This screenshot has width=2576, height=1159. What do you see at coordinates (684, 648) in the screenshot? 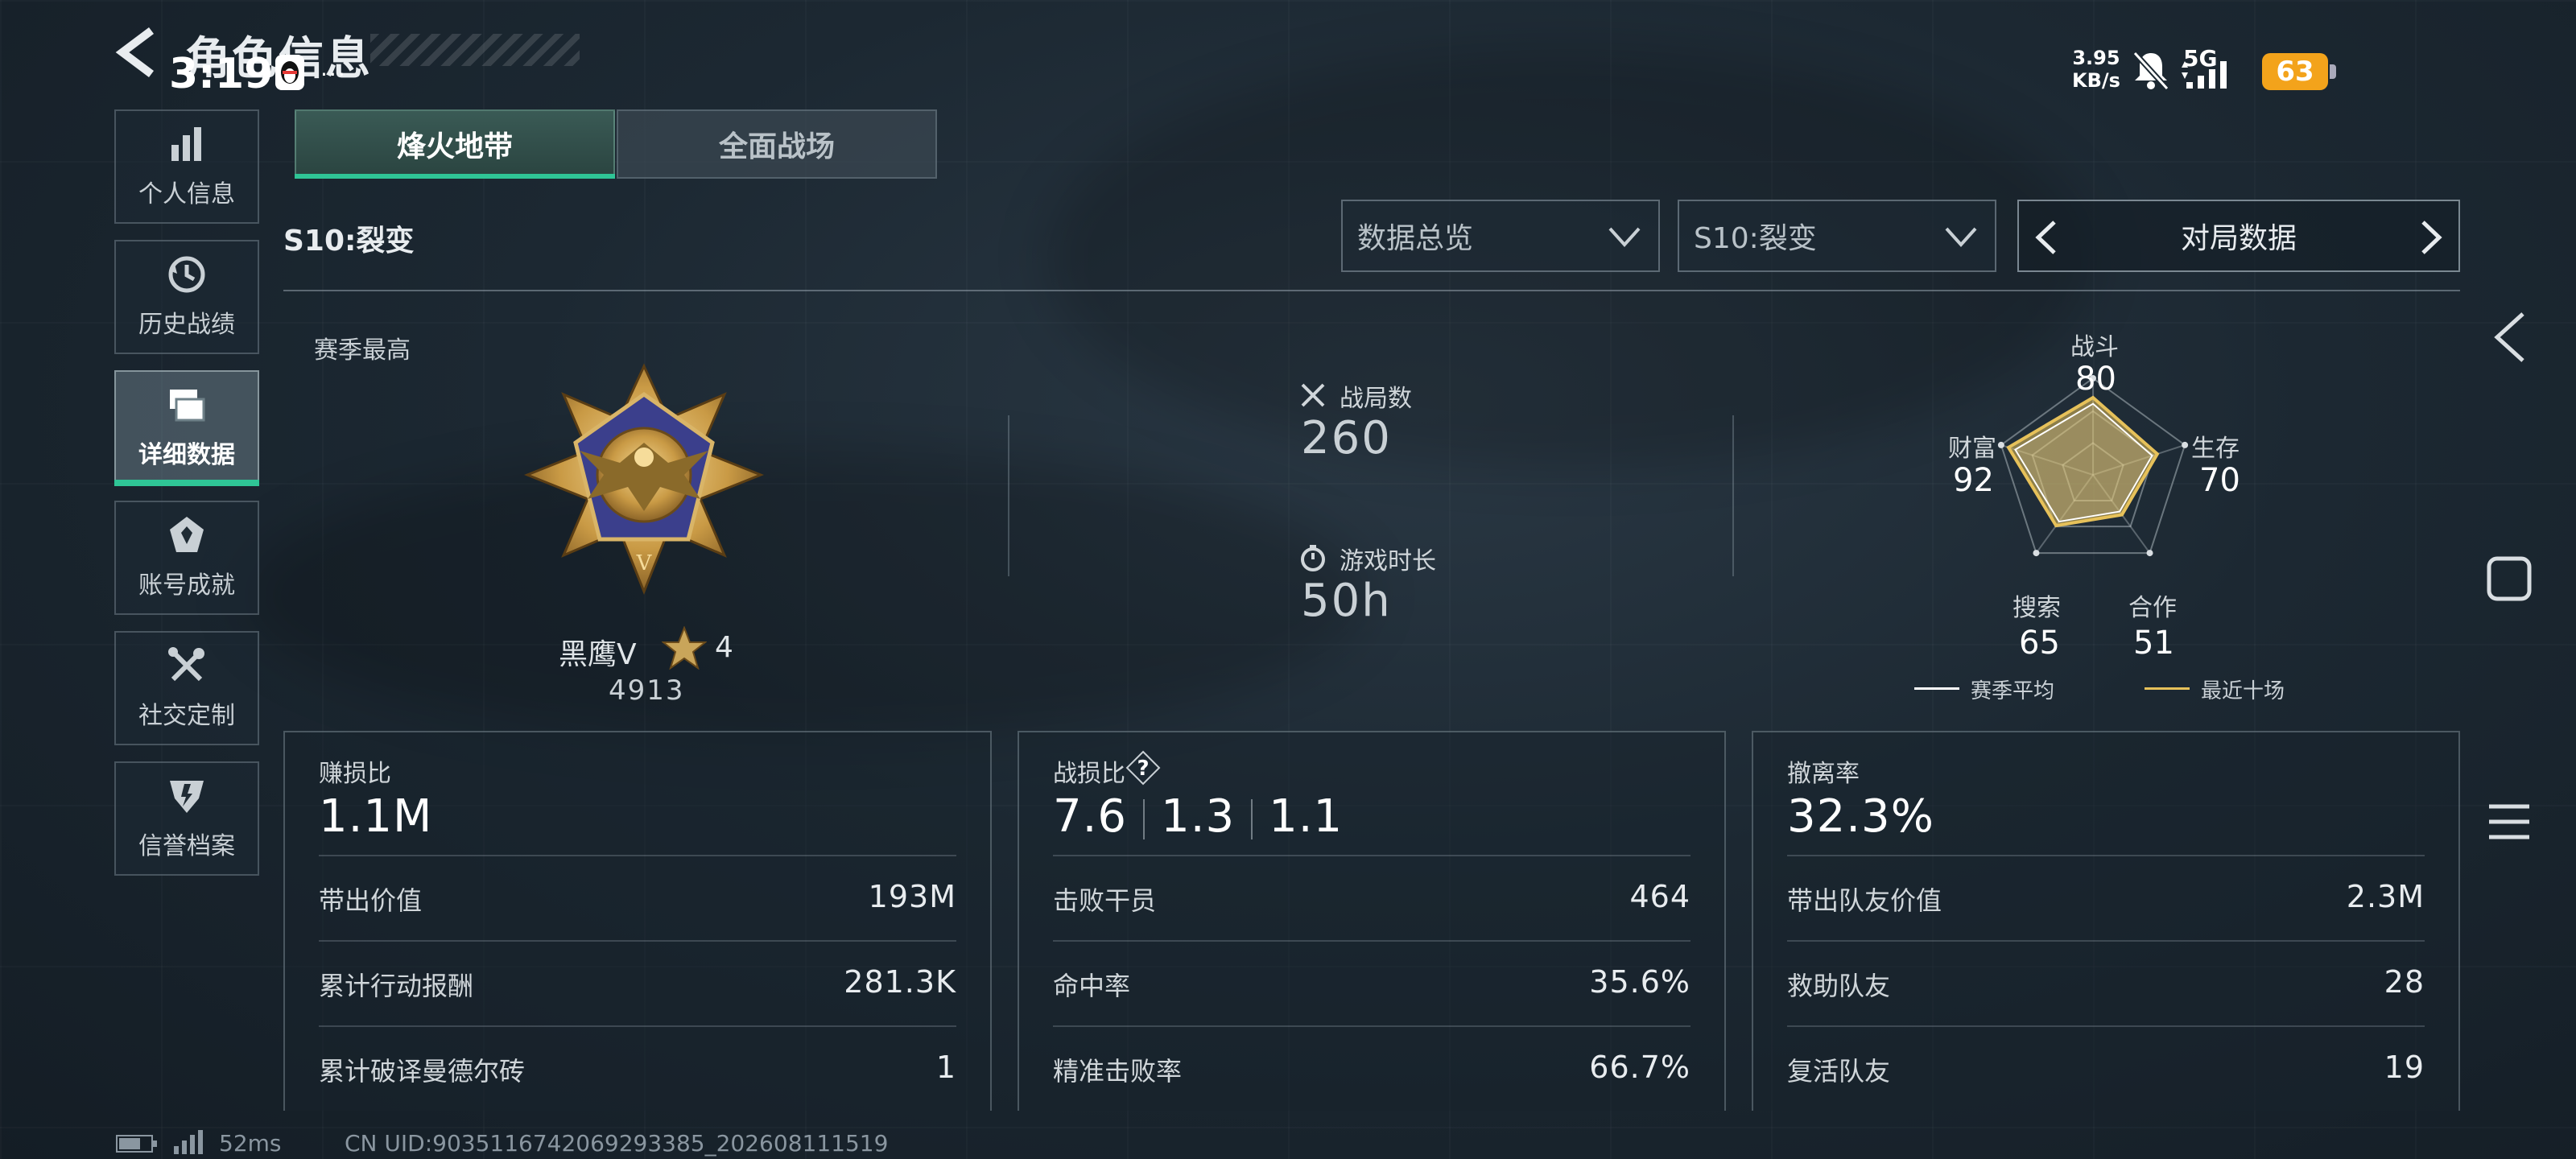
I see `star-icon` at bounding box center [684, 648].